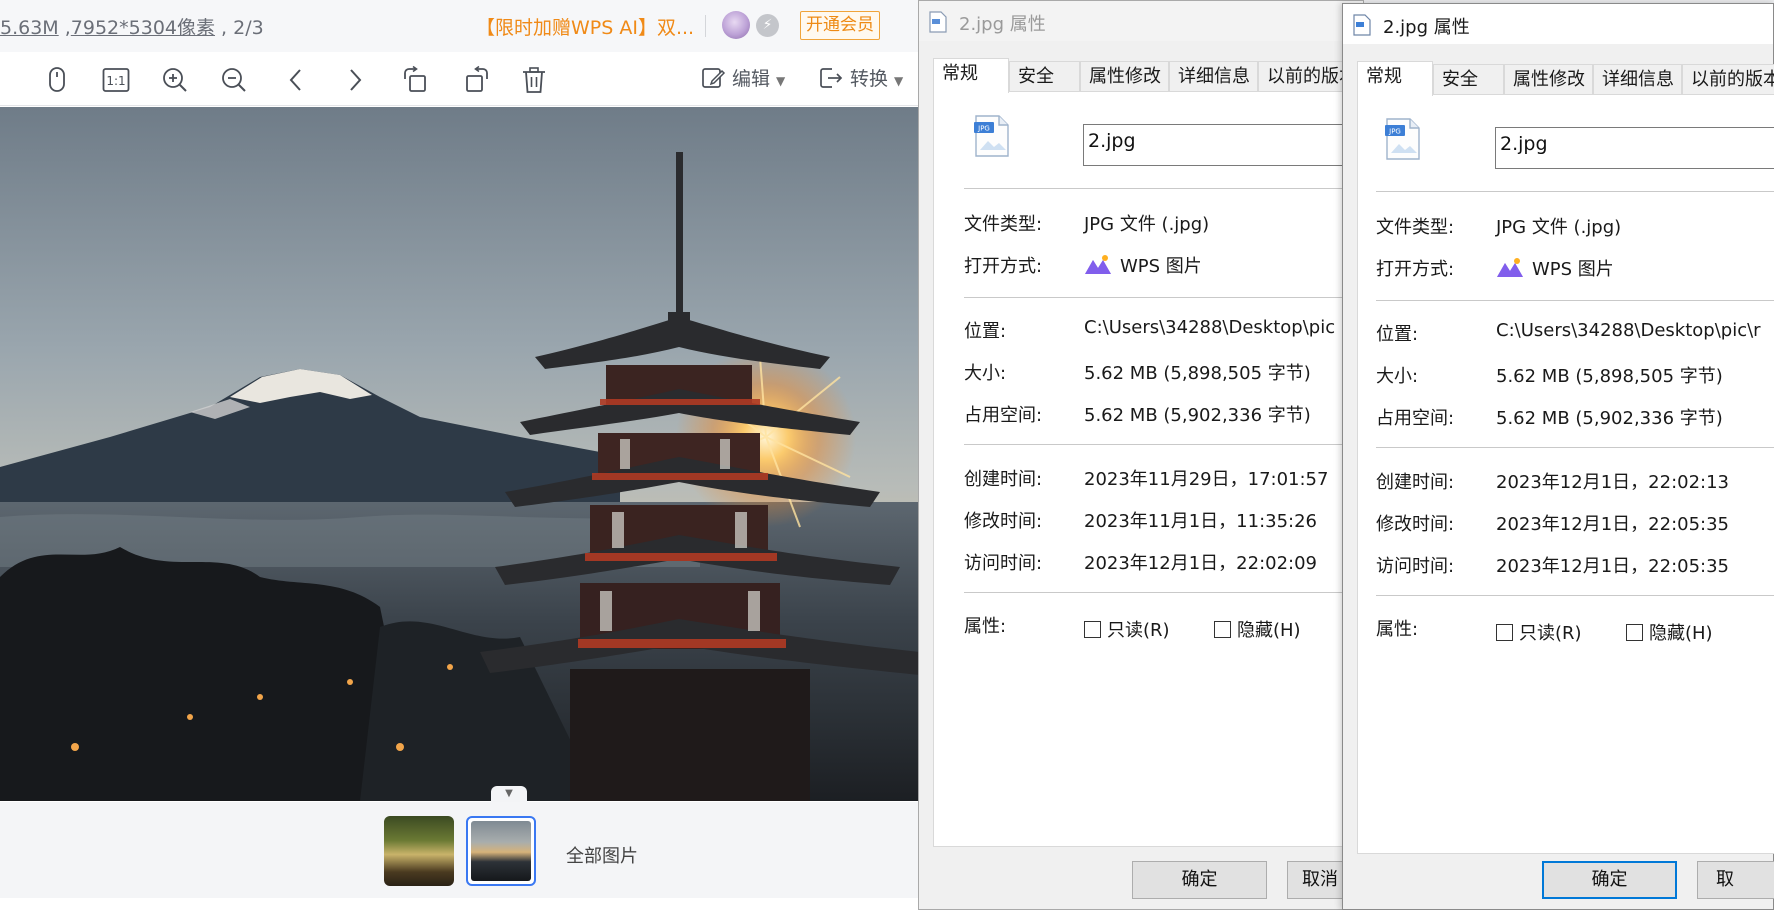 This screenshot has width=1774, height=910. Describe the element at coordinates (1415, 269) in the screenshot. I see `open-with-label: 打开方式:` at that location.